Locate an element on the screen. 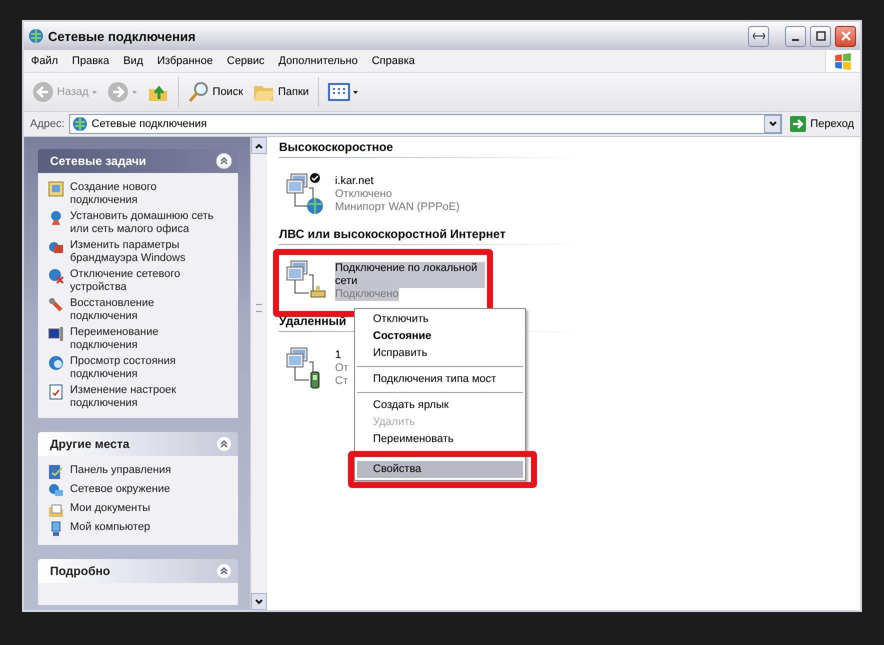  connection-device: Минипорт WAN (PPPoE) is located at coordinates (397, 207).